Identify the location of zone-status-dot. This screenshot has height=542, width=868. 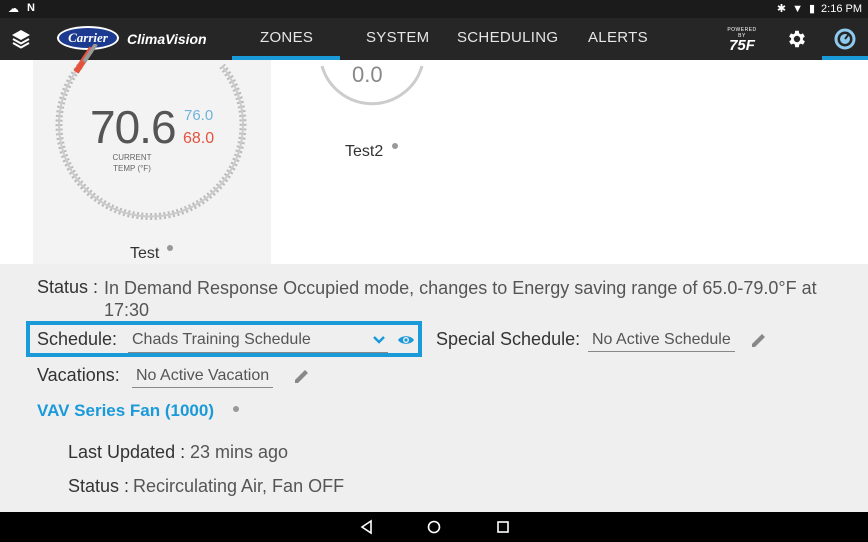
(170, 248).